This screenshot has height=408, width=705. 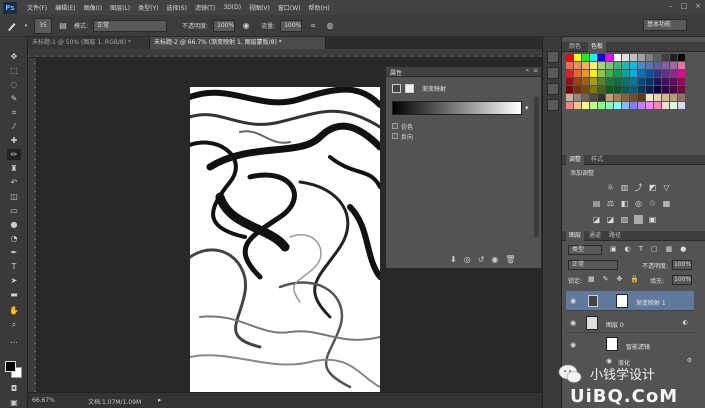 What do you see at coordinates (527, 70) in the screenshot?
I see `collapse-icon: «` at bounding box center [527, 70].